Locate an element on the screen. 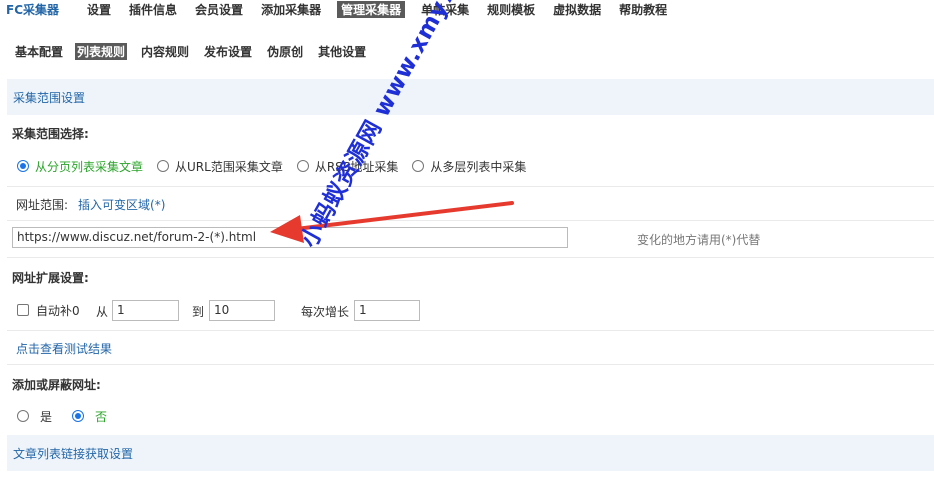  autofill-label: 自动补0 is located at coordinates (58, 310).